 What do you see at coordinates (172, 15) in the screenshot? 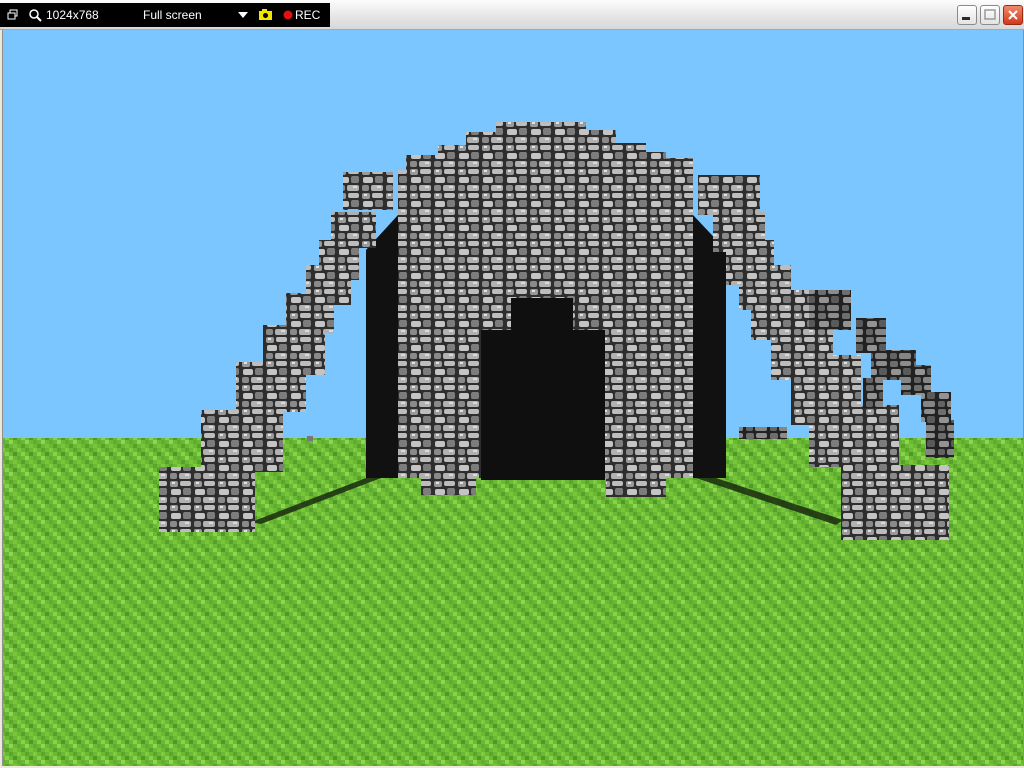
I see `fullscreen-mode-select: Full screen` at bounding box center [172, 15].